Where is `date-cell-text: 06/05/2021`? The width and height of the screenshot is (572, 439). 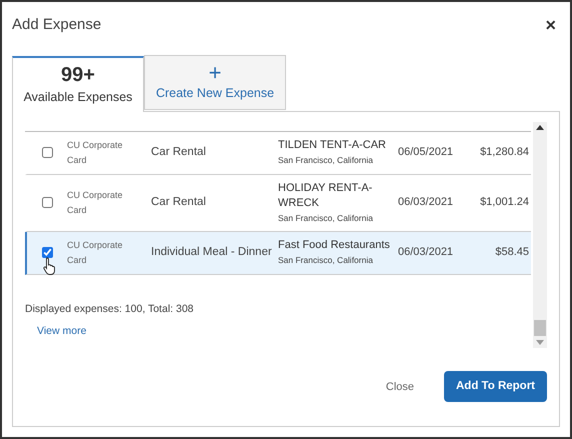
date-cell-text: 06/05/2021 is located at coordinates (426, 152).